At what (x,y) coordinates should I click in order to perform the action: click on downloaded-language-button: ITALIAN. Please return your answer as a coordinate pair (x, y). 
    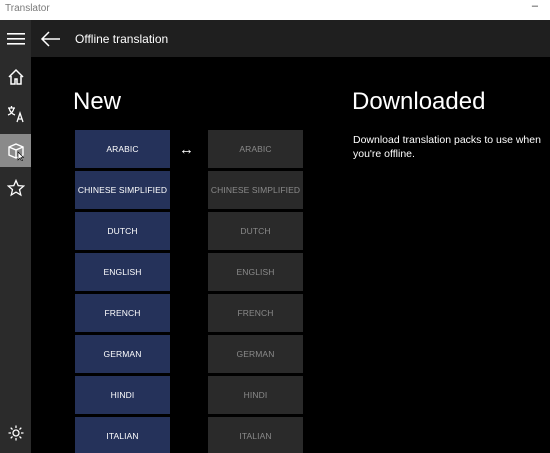
    Looking at the image, I should click on (255, 435).